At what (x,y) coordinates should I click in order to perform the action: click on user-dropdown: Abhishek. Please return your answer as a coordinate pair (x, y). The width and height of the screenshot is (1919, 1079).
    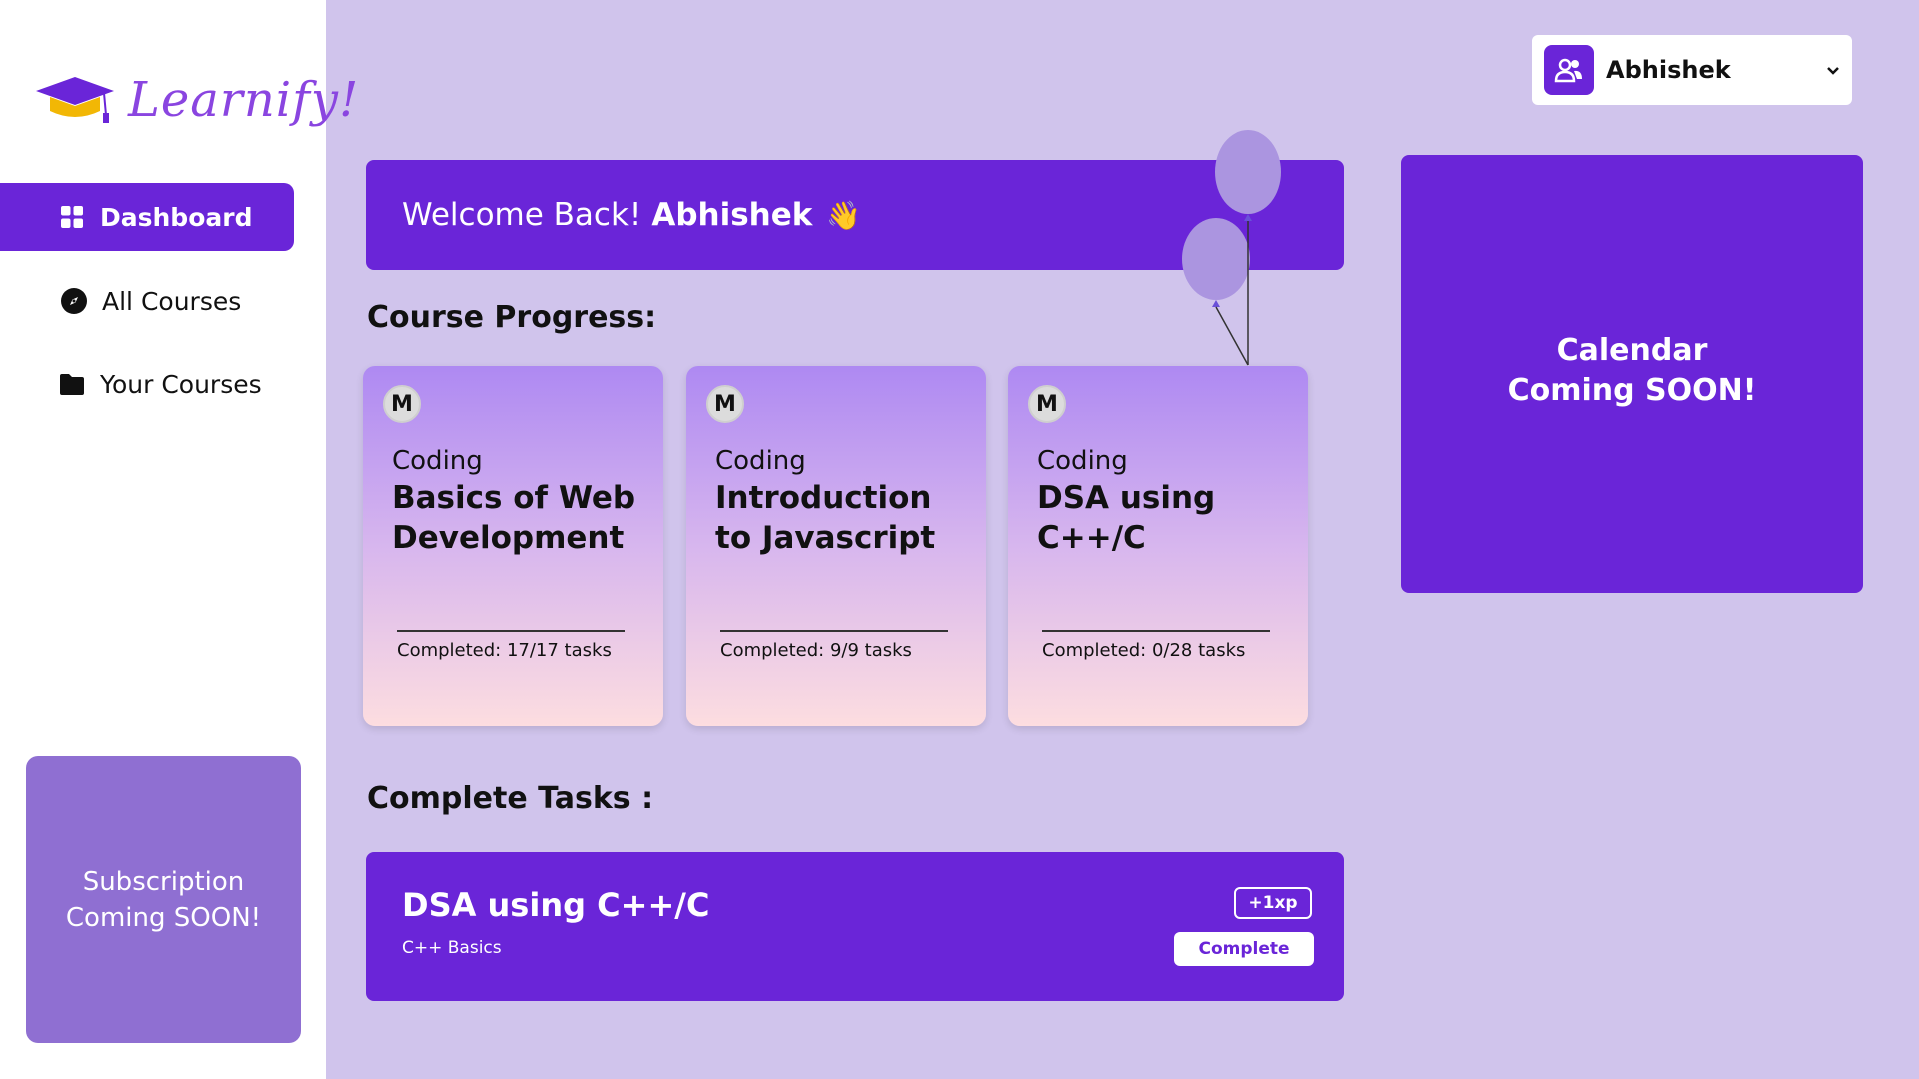
    Looking at the image, I should click on (1692, 70).